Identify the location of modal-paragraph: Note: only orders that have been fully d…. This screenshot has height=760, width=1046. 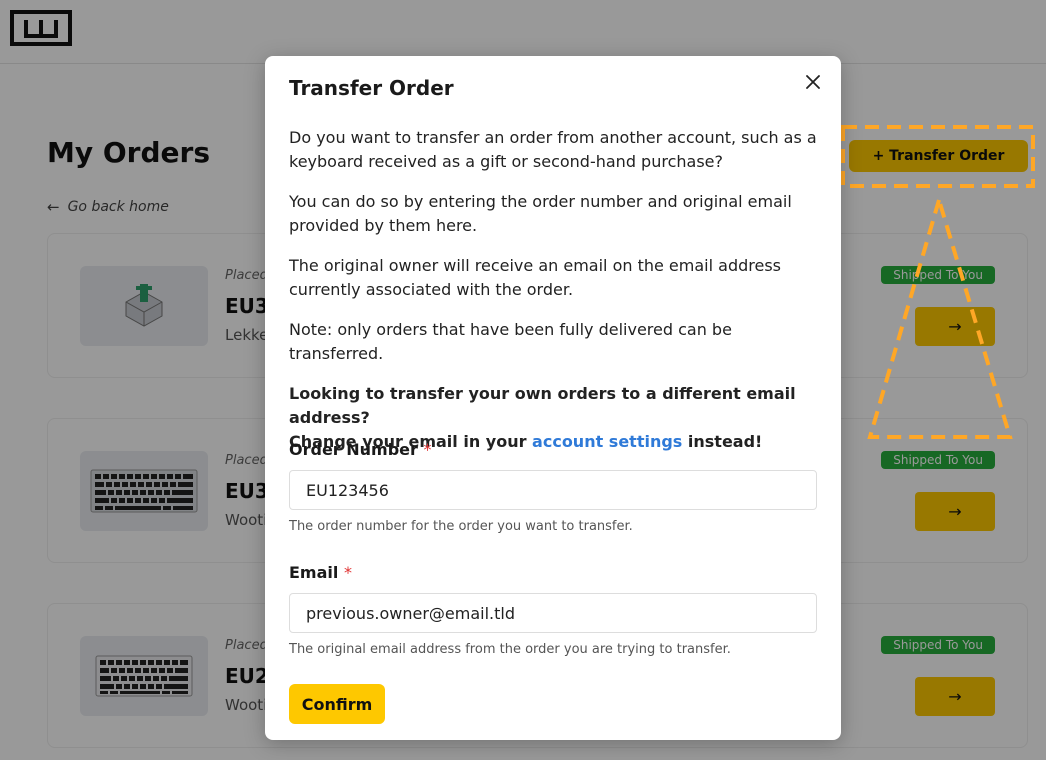
(510, 341).